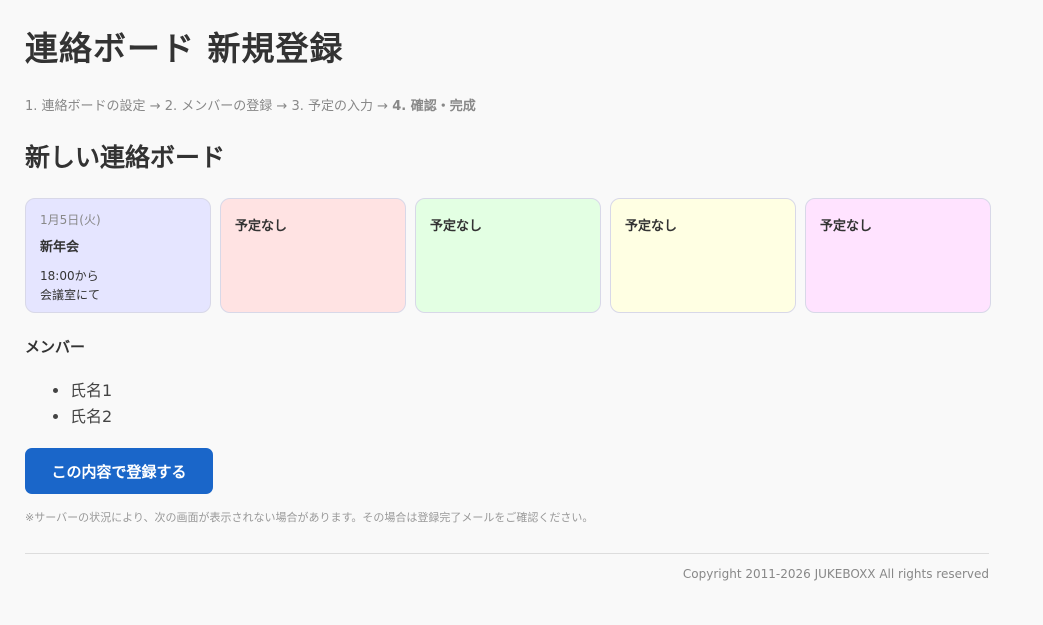 The image size is (1043, 625). Describe the element at coordinates (313, 255) in the screenshot. I see `schedule-card-2: 予定なし` at that location.